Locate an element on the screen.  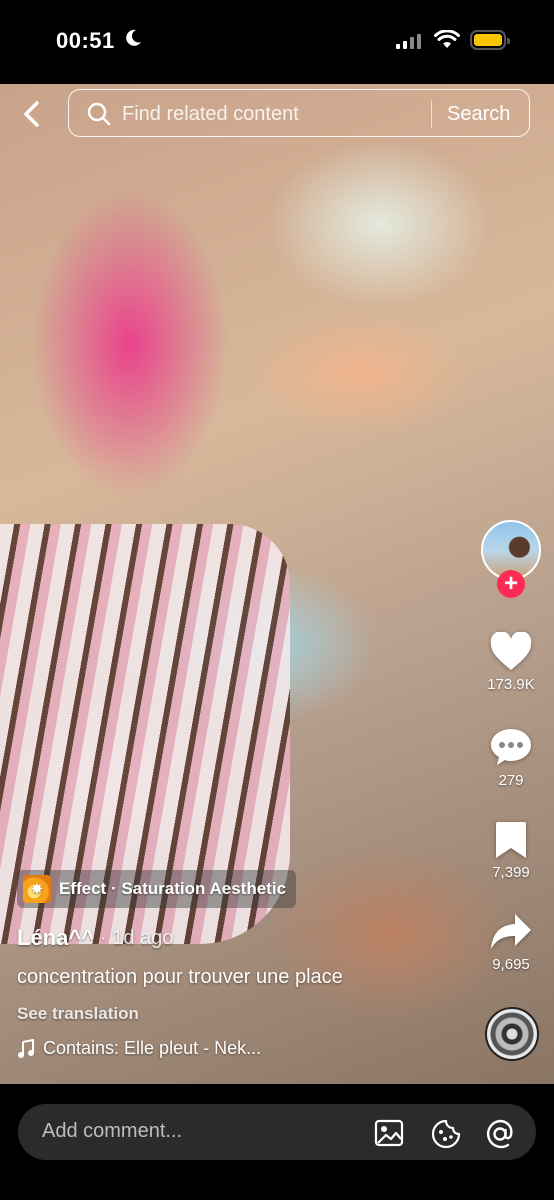
see-translation-link: See translation is located at coordinates (78, 1014).